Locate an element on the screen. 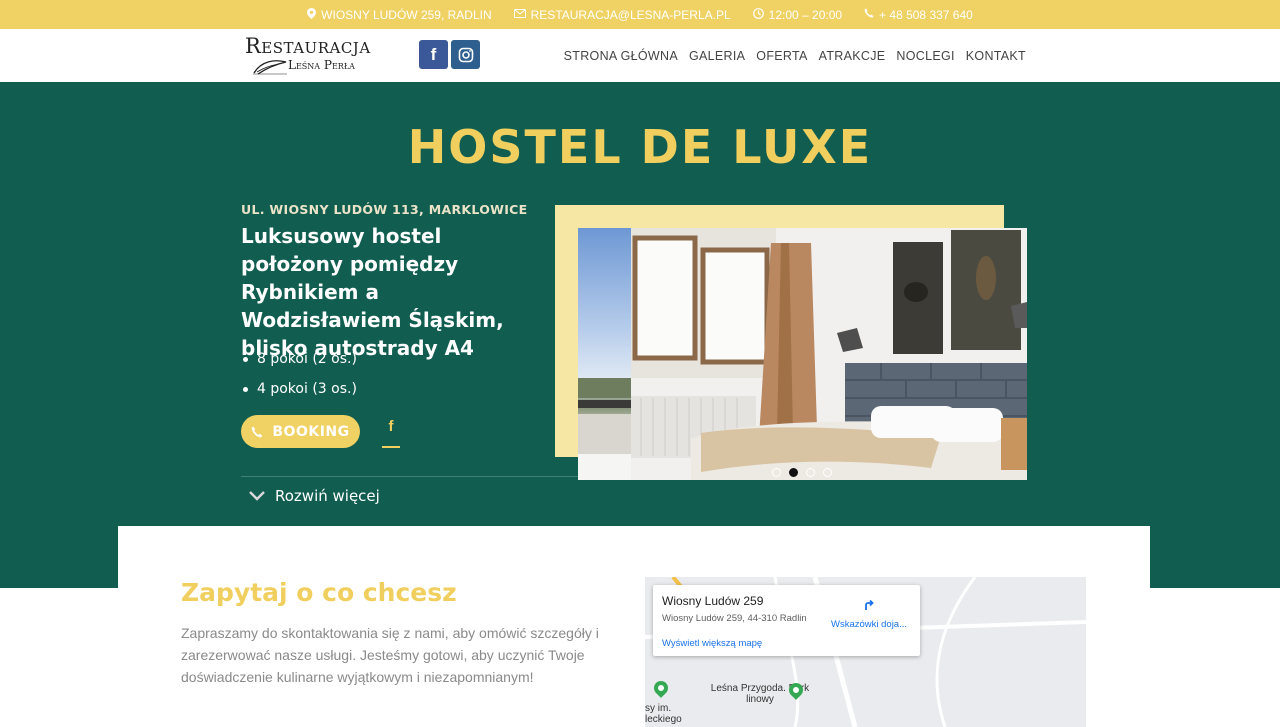 This screenshot has width=1280, height=727. nav-item-contact: KONTAKT is located at coordinates (996, 56).